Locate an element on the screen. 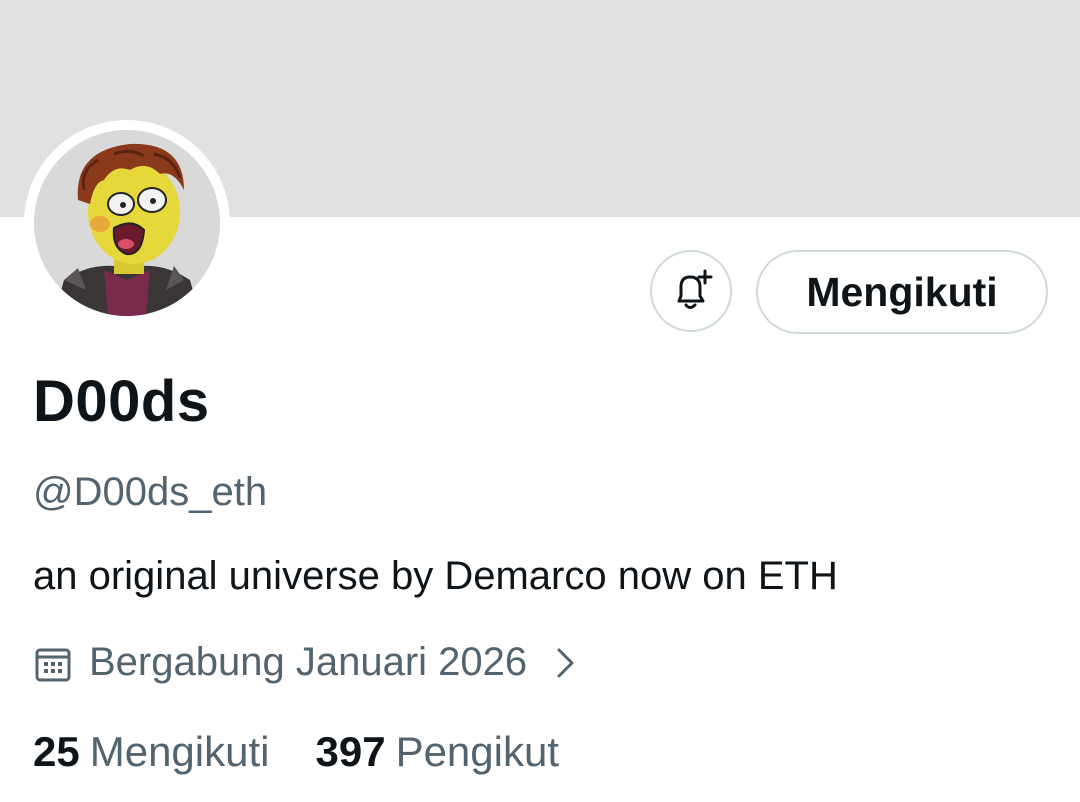 The width and height of the screenshot is (1080, 802). joined-date-text: Bergabung Januari 2026 is located at coordinates (308, 662).